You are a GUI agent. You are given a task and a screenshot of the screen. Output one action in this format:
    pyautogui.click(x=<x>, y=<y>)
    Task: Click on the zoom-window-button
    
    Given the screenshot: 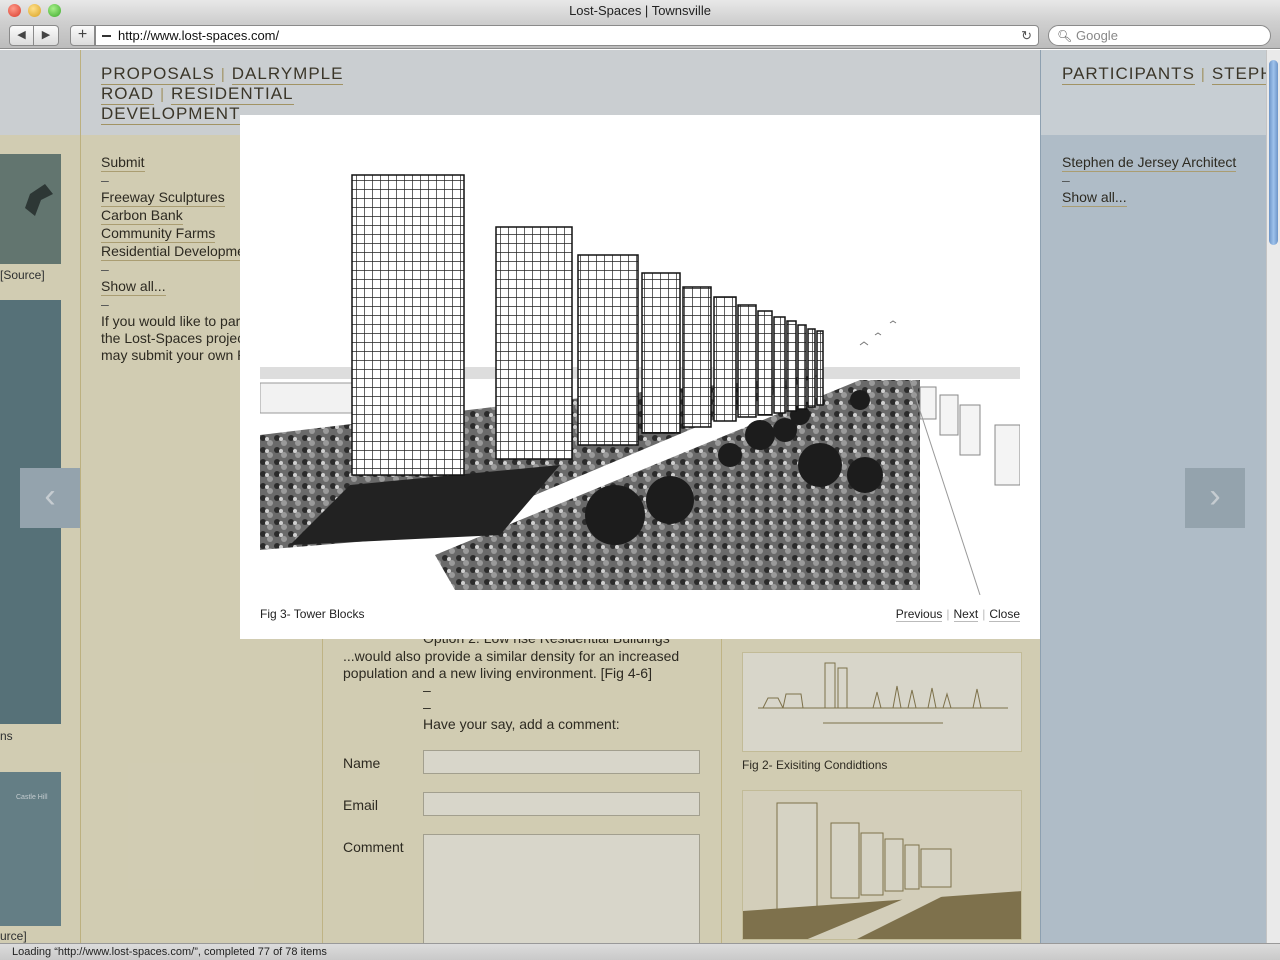 What is the action you would take?
    pyautogui.click(x=54, y=10)
    